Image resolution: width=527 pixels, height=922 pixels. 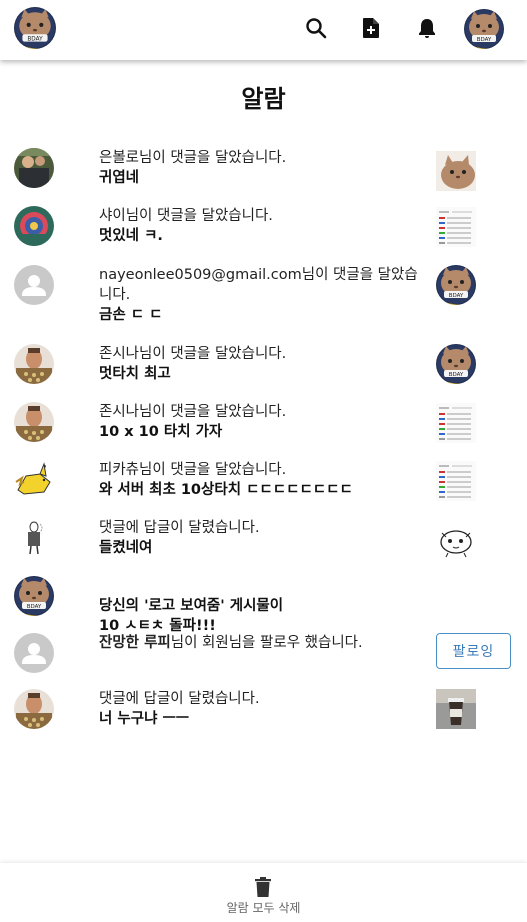 What do you see at coordinates (316, 28) in the screenshot?
I see `search-icon` at bounding box center [316, 28].